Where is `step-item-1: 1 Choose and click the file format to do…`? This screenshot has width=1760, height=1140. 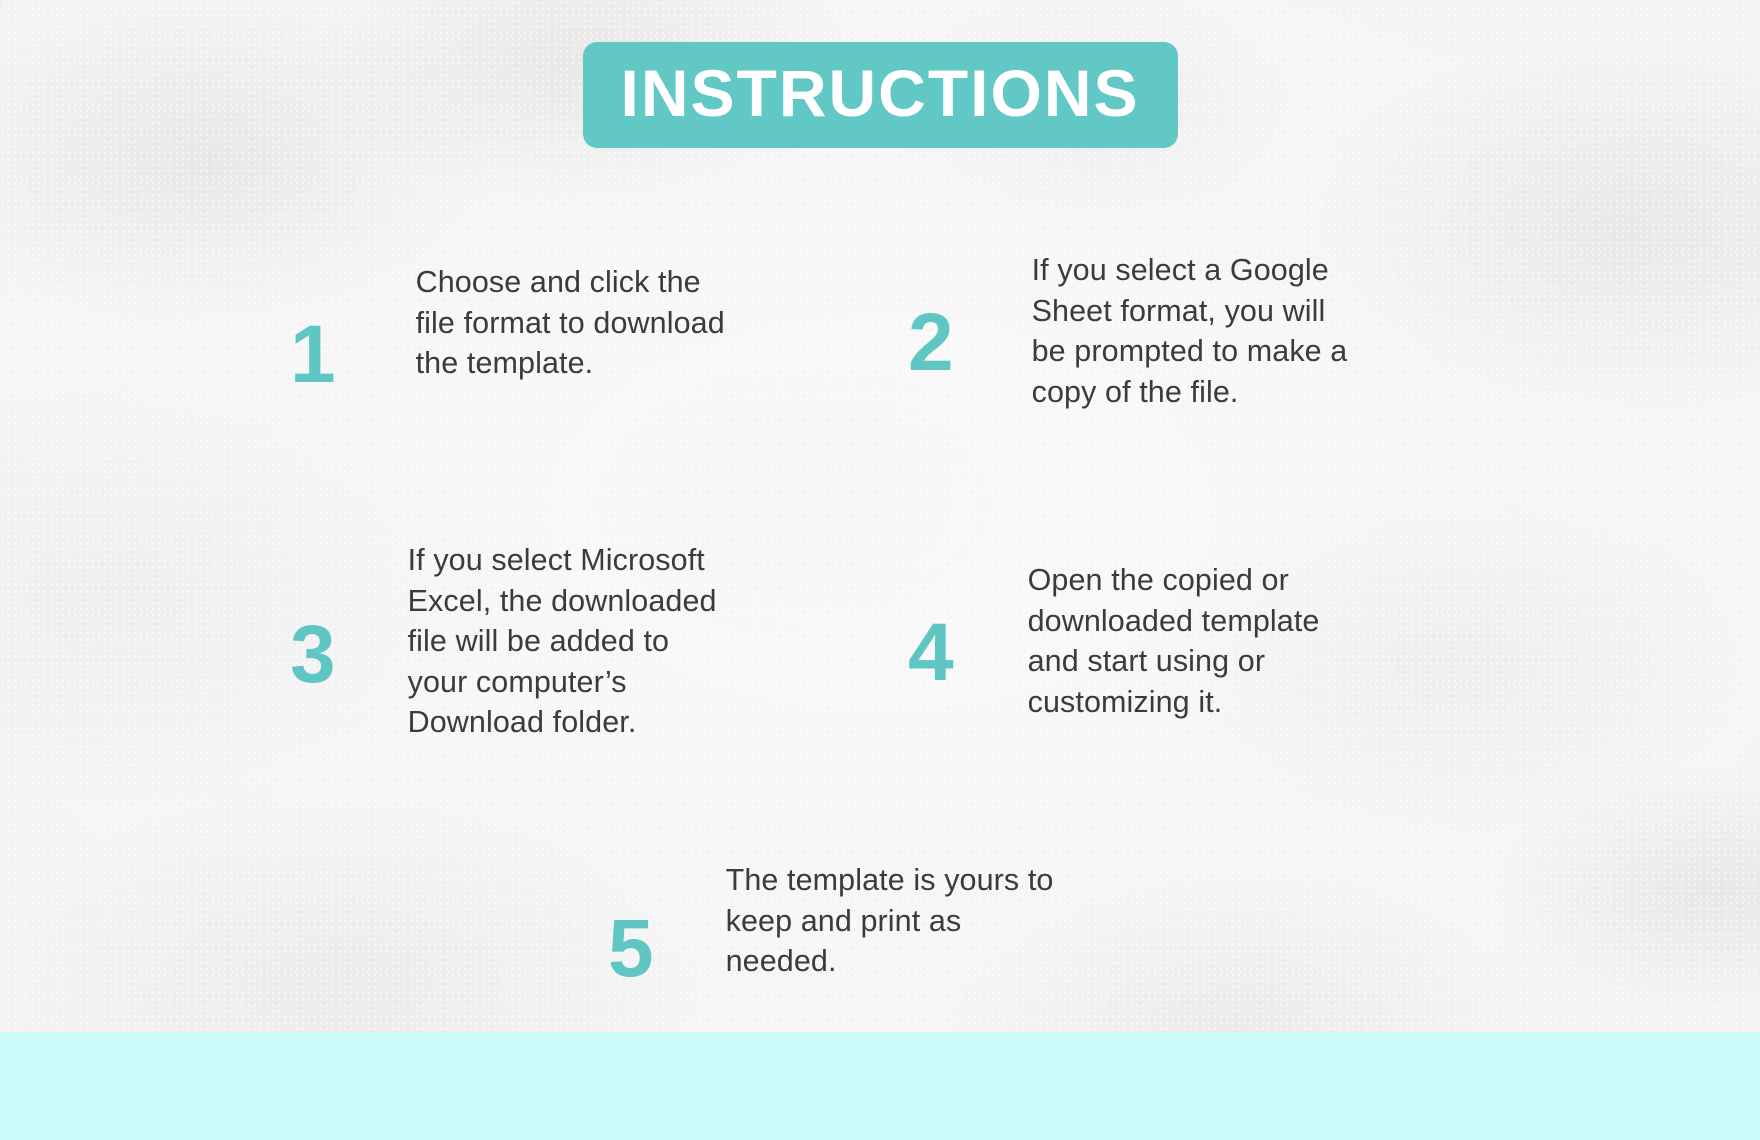 step-item-1: 1 Choose and click the file format to do… is located at coordinates (507, 329).